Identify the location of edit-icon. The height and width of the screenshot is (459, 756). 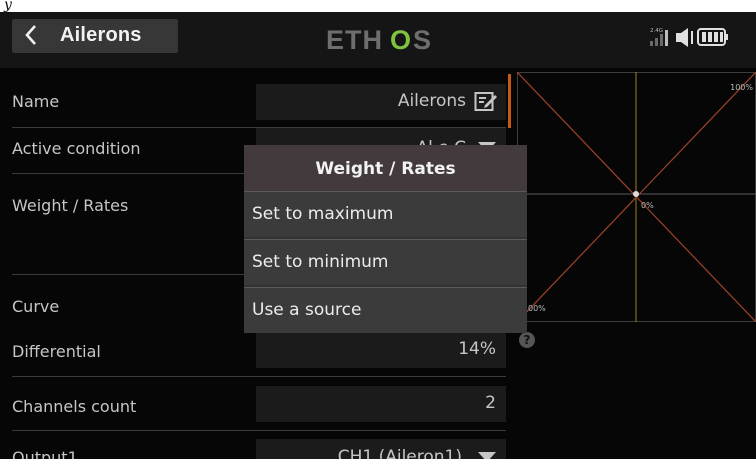
(486, 102).